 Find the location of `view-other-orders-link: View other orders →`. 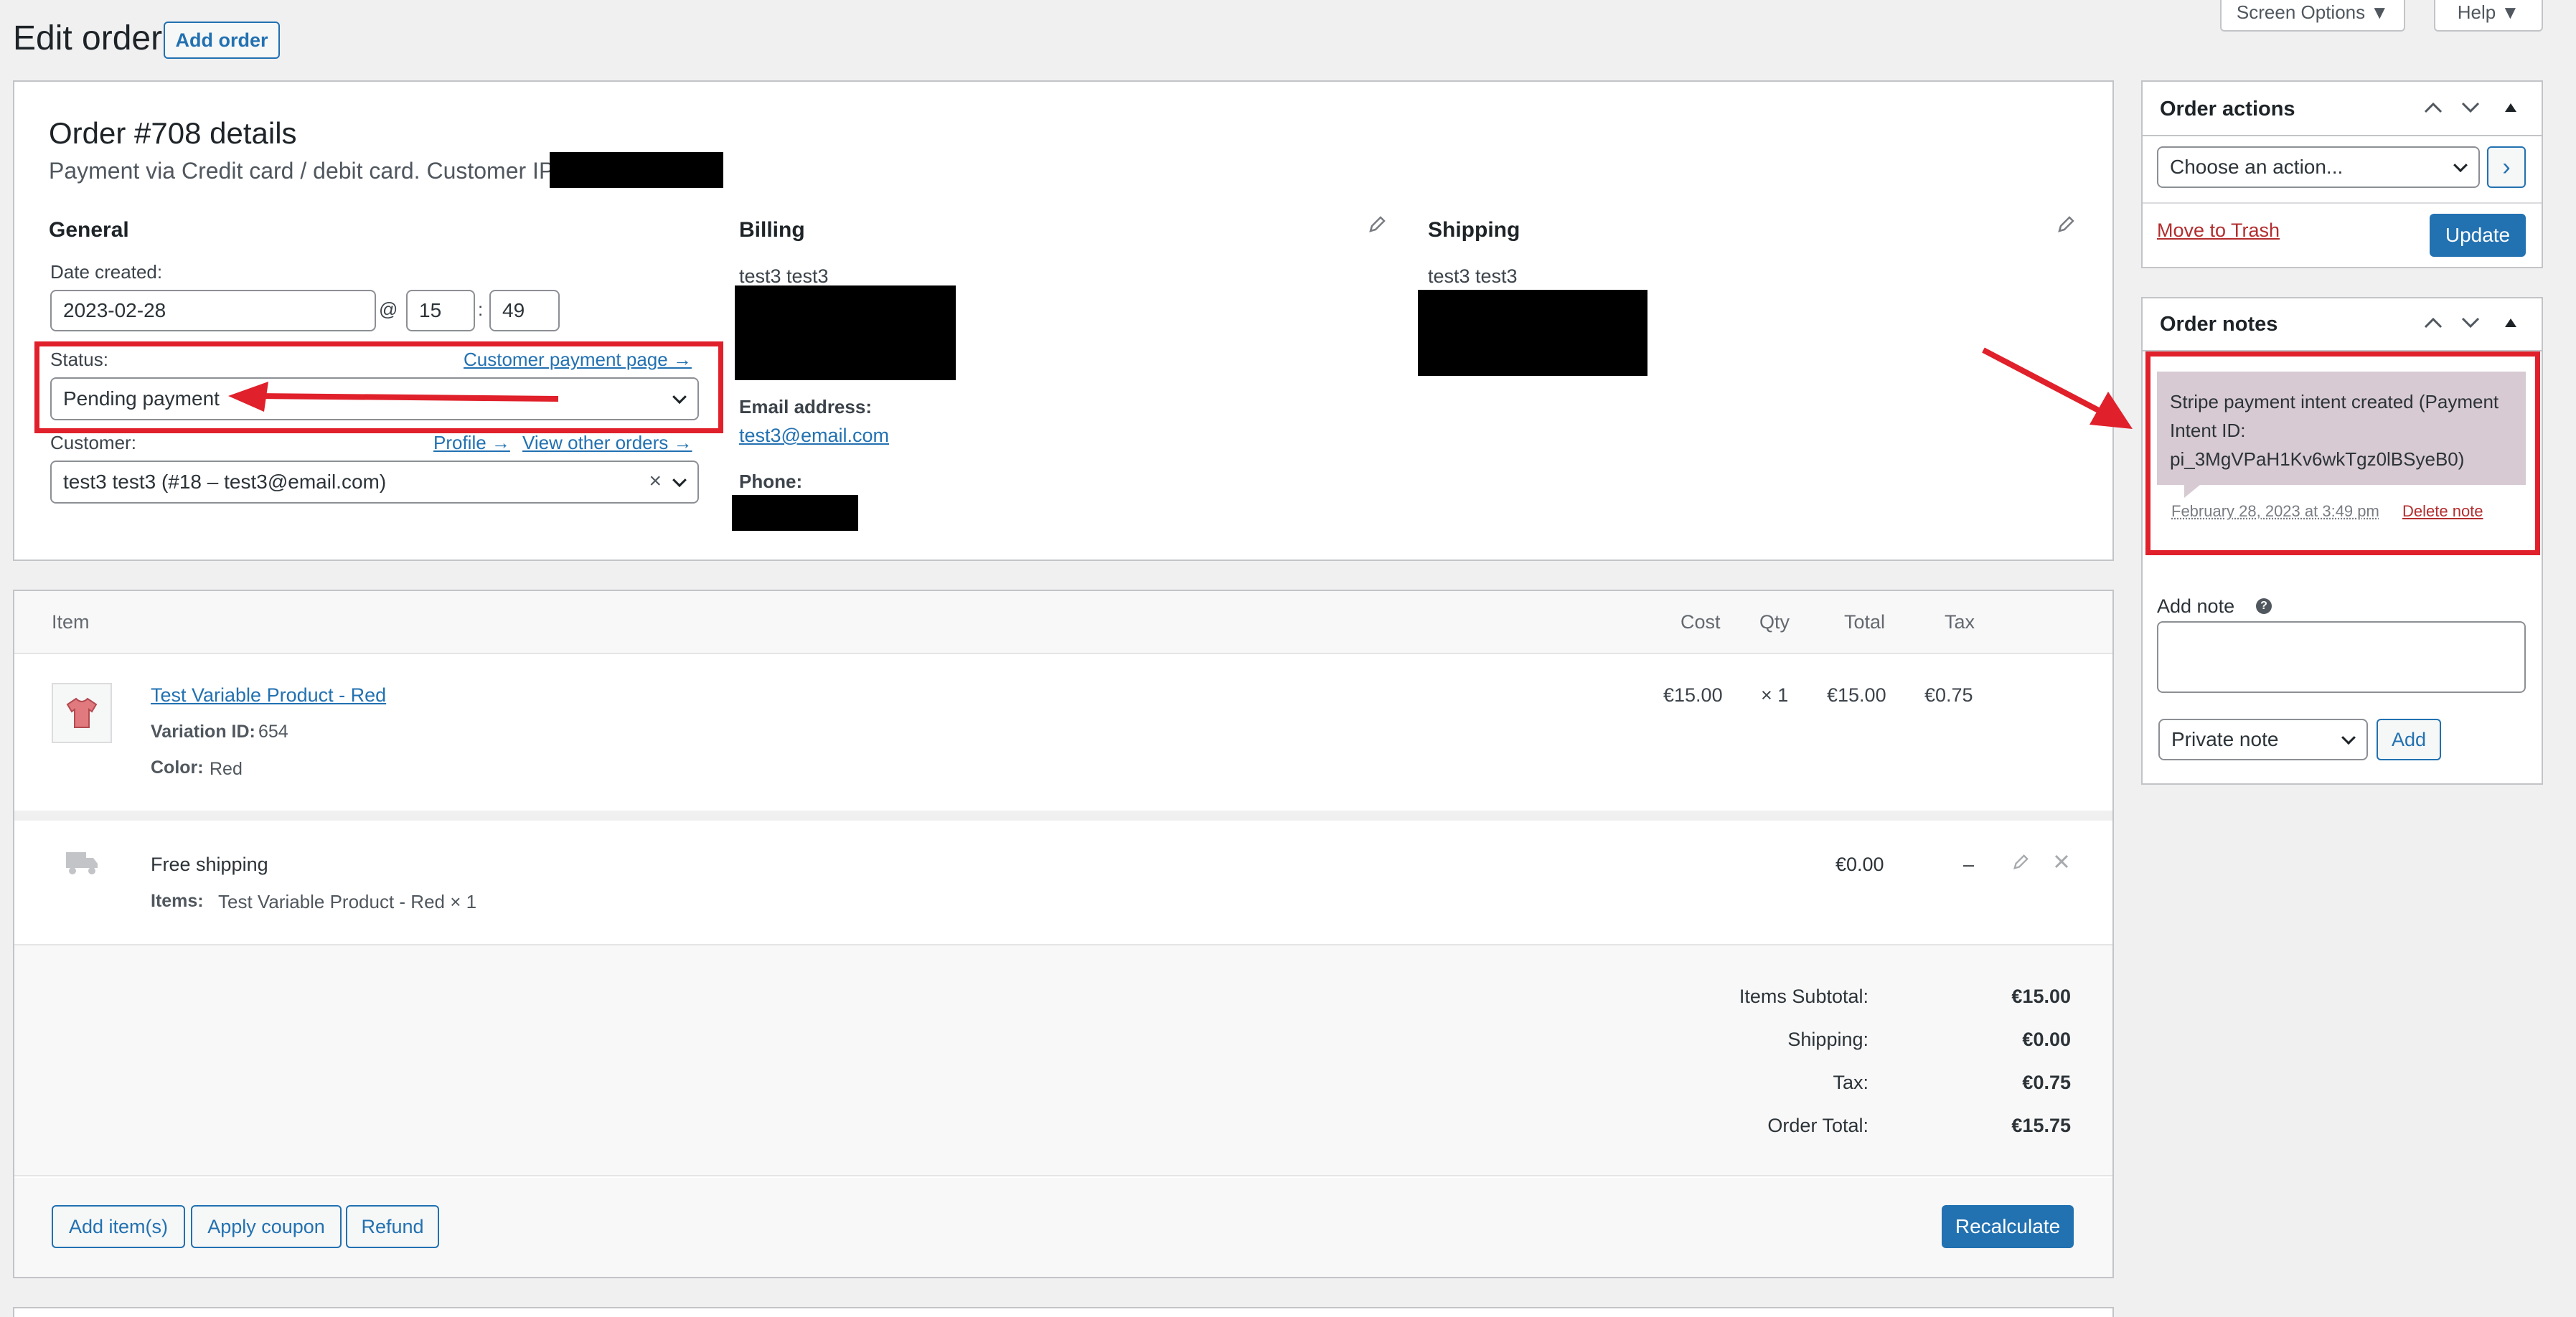

view-other-orders-link: View other orders → is located at coordinates (607, 443).